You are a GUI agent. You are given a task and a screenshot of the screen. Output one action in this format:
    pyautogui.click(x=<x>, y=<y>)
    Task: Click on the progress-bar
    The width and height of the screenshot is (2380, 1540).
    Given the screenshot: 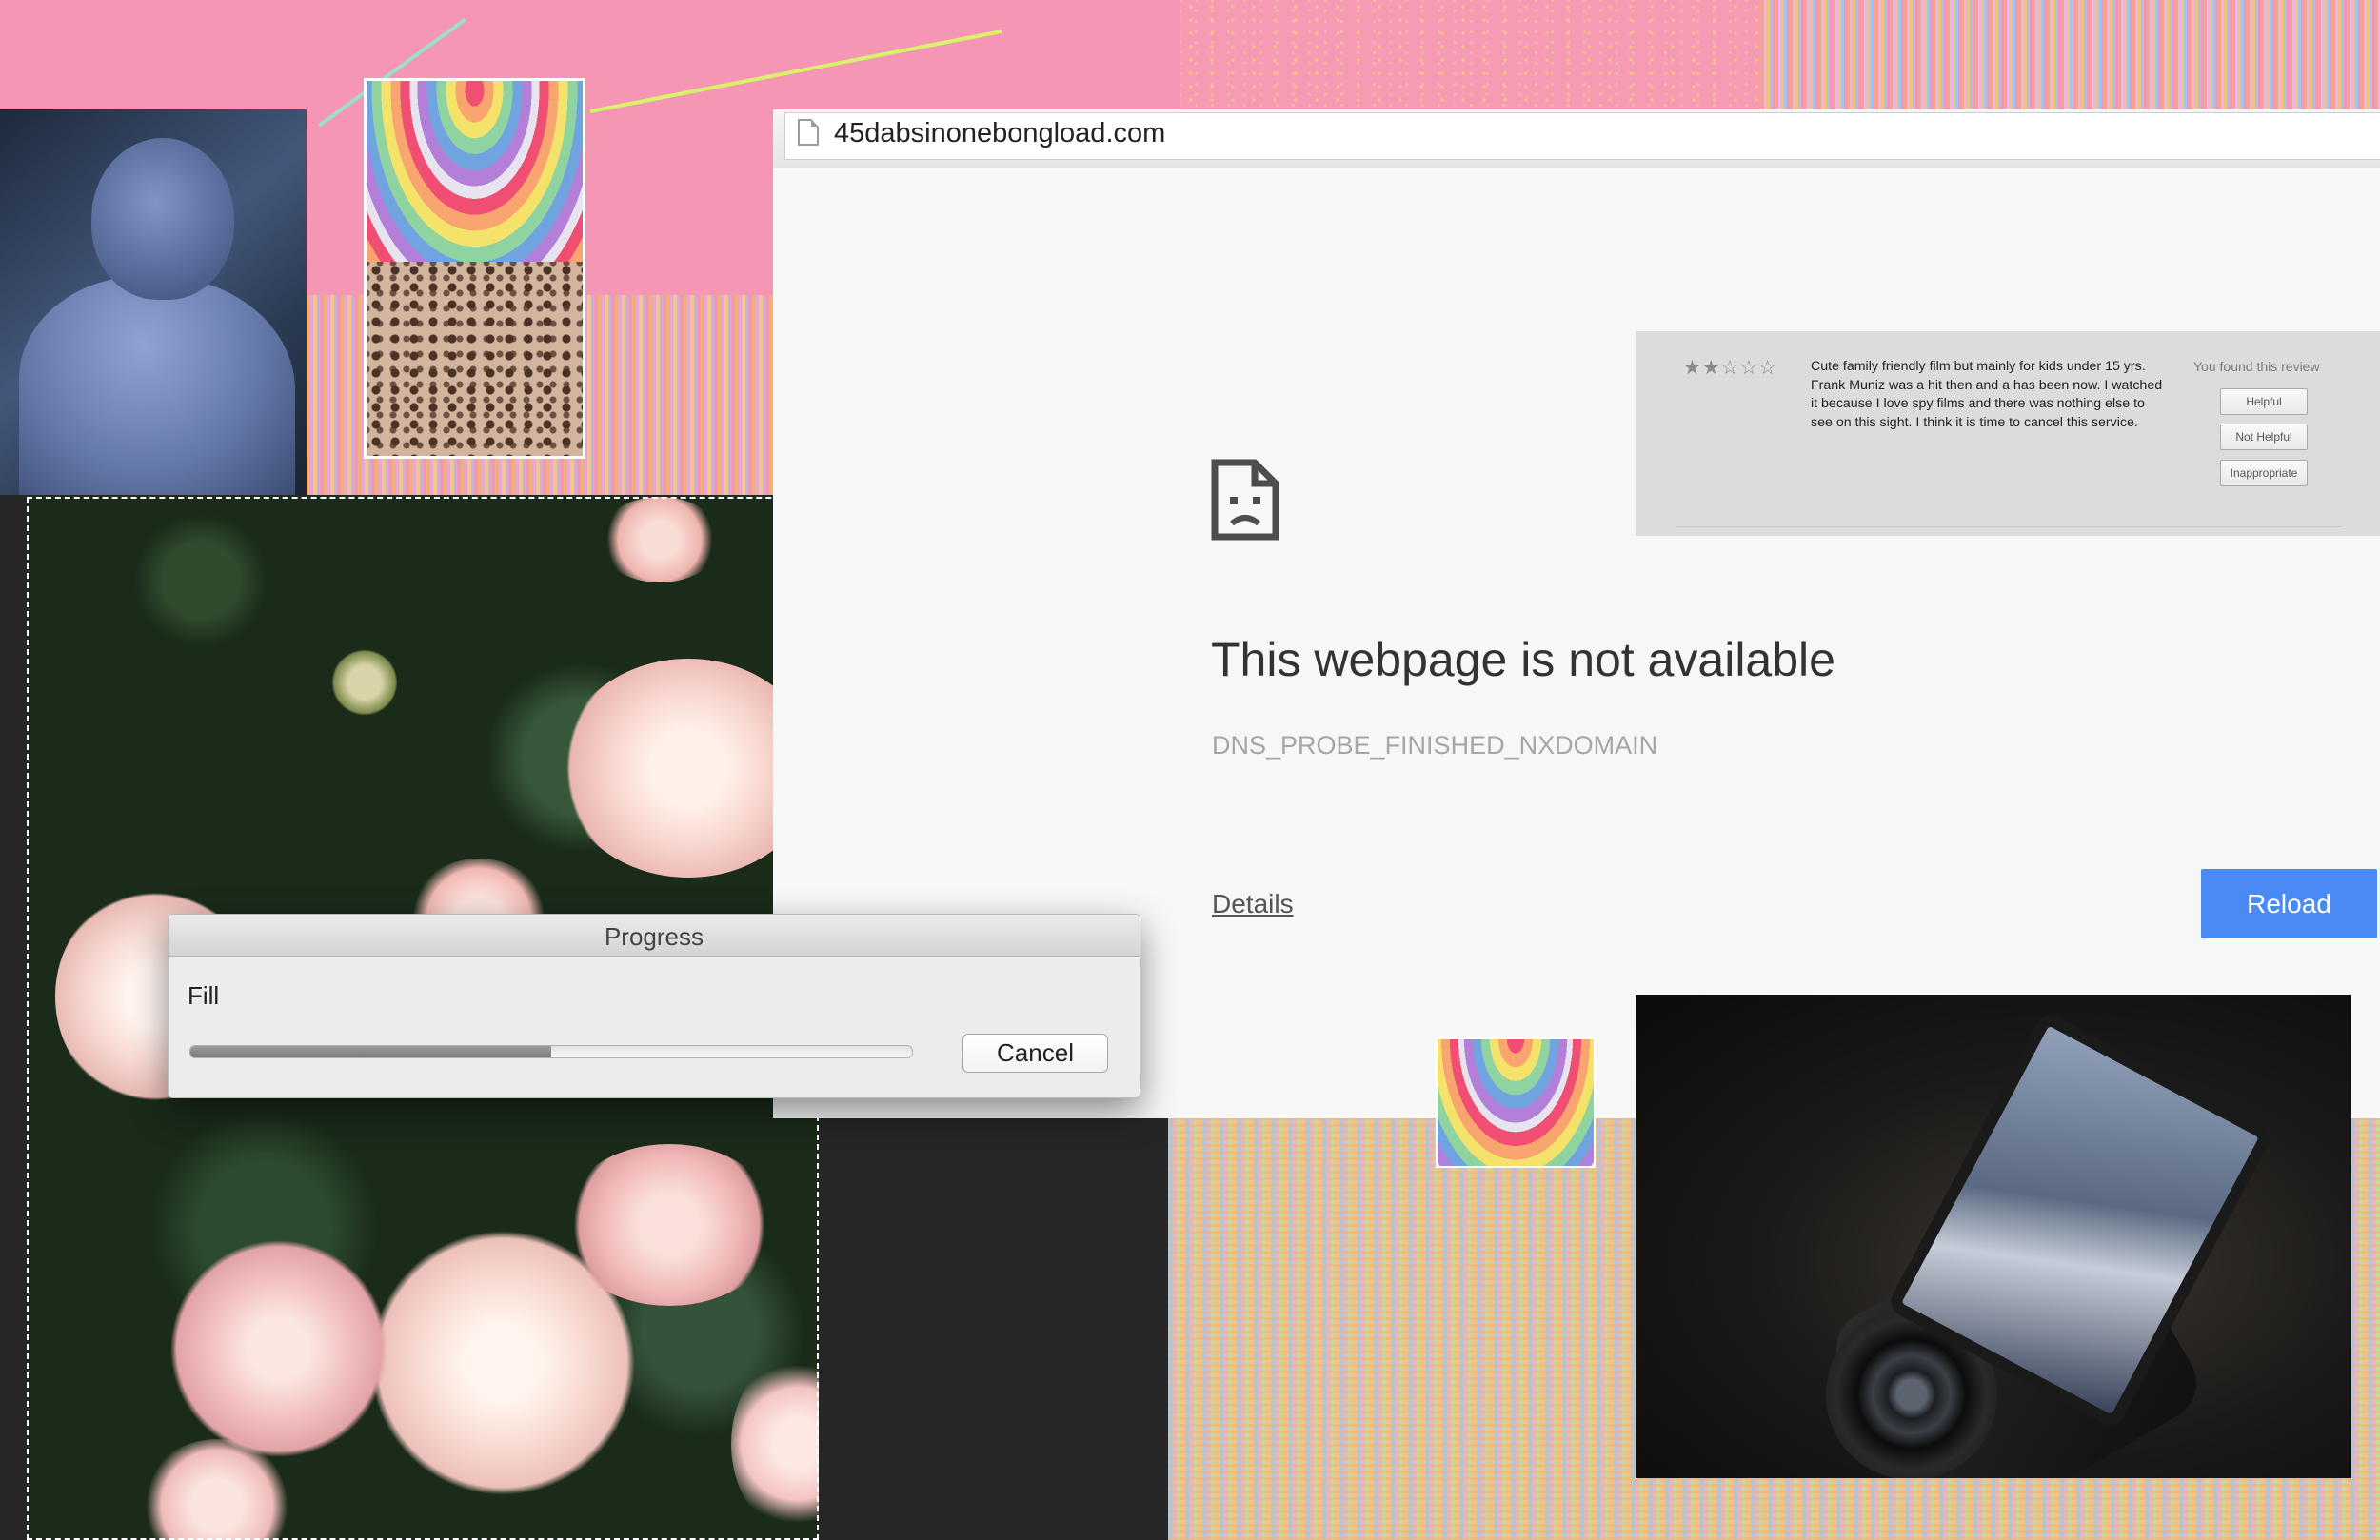 What is the action you would take?
    pyautogui.click(x=551, y=1051)
    